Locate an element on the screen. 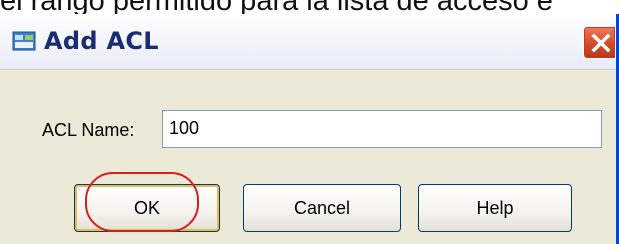 This screenshot has height=244, width=619. acl-name-input: 100 is located at coordinates (382, 129).